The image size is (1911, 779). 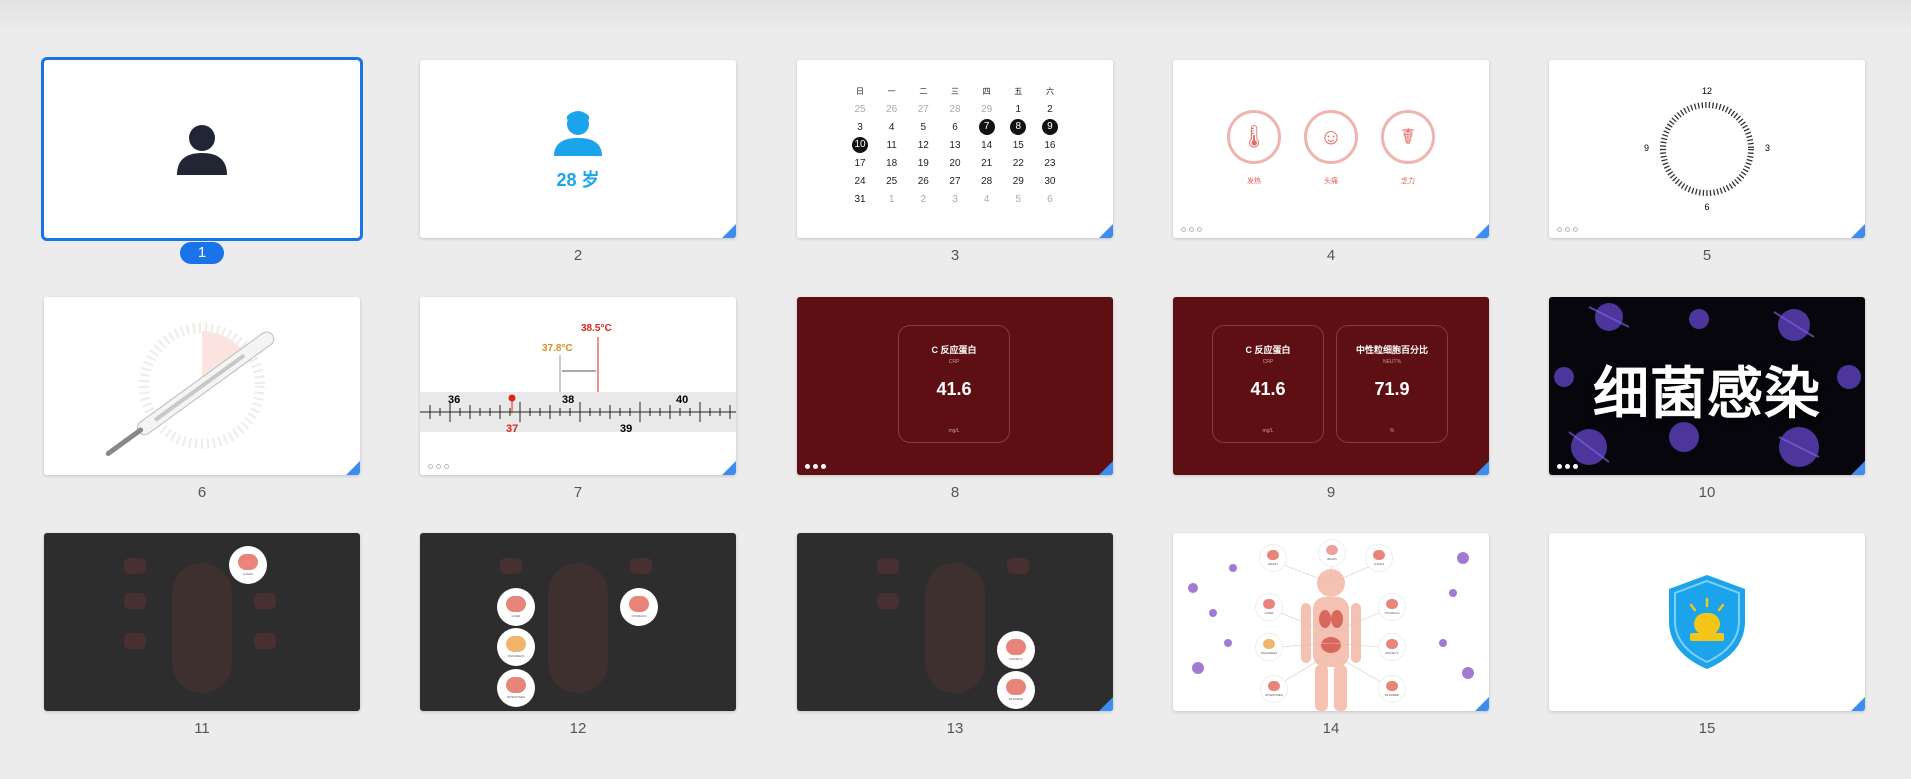 What do you see at coordinates (578, 149) in the screenshot?
I see `slide-preview: 28 岁` at bounding box center [578, 149].